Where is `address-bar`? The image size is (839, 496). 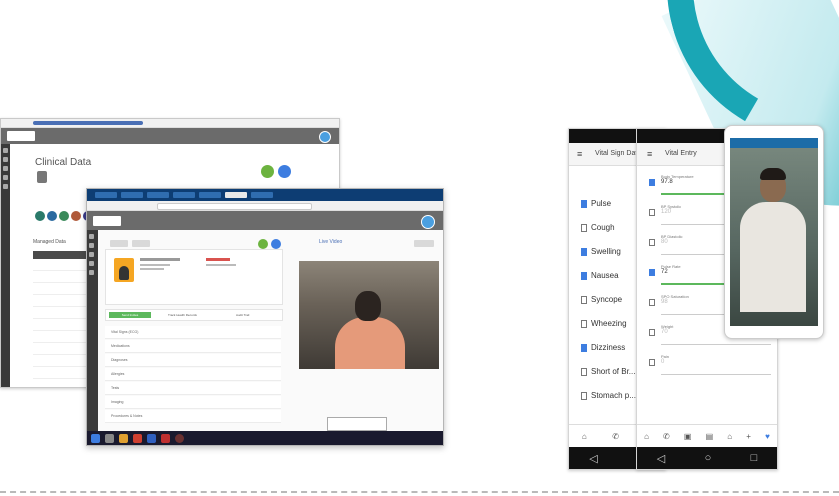 address-bar is located at coordinates (265, 206).